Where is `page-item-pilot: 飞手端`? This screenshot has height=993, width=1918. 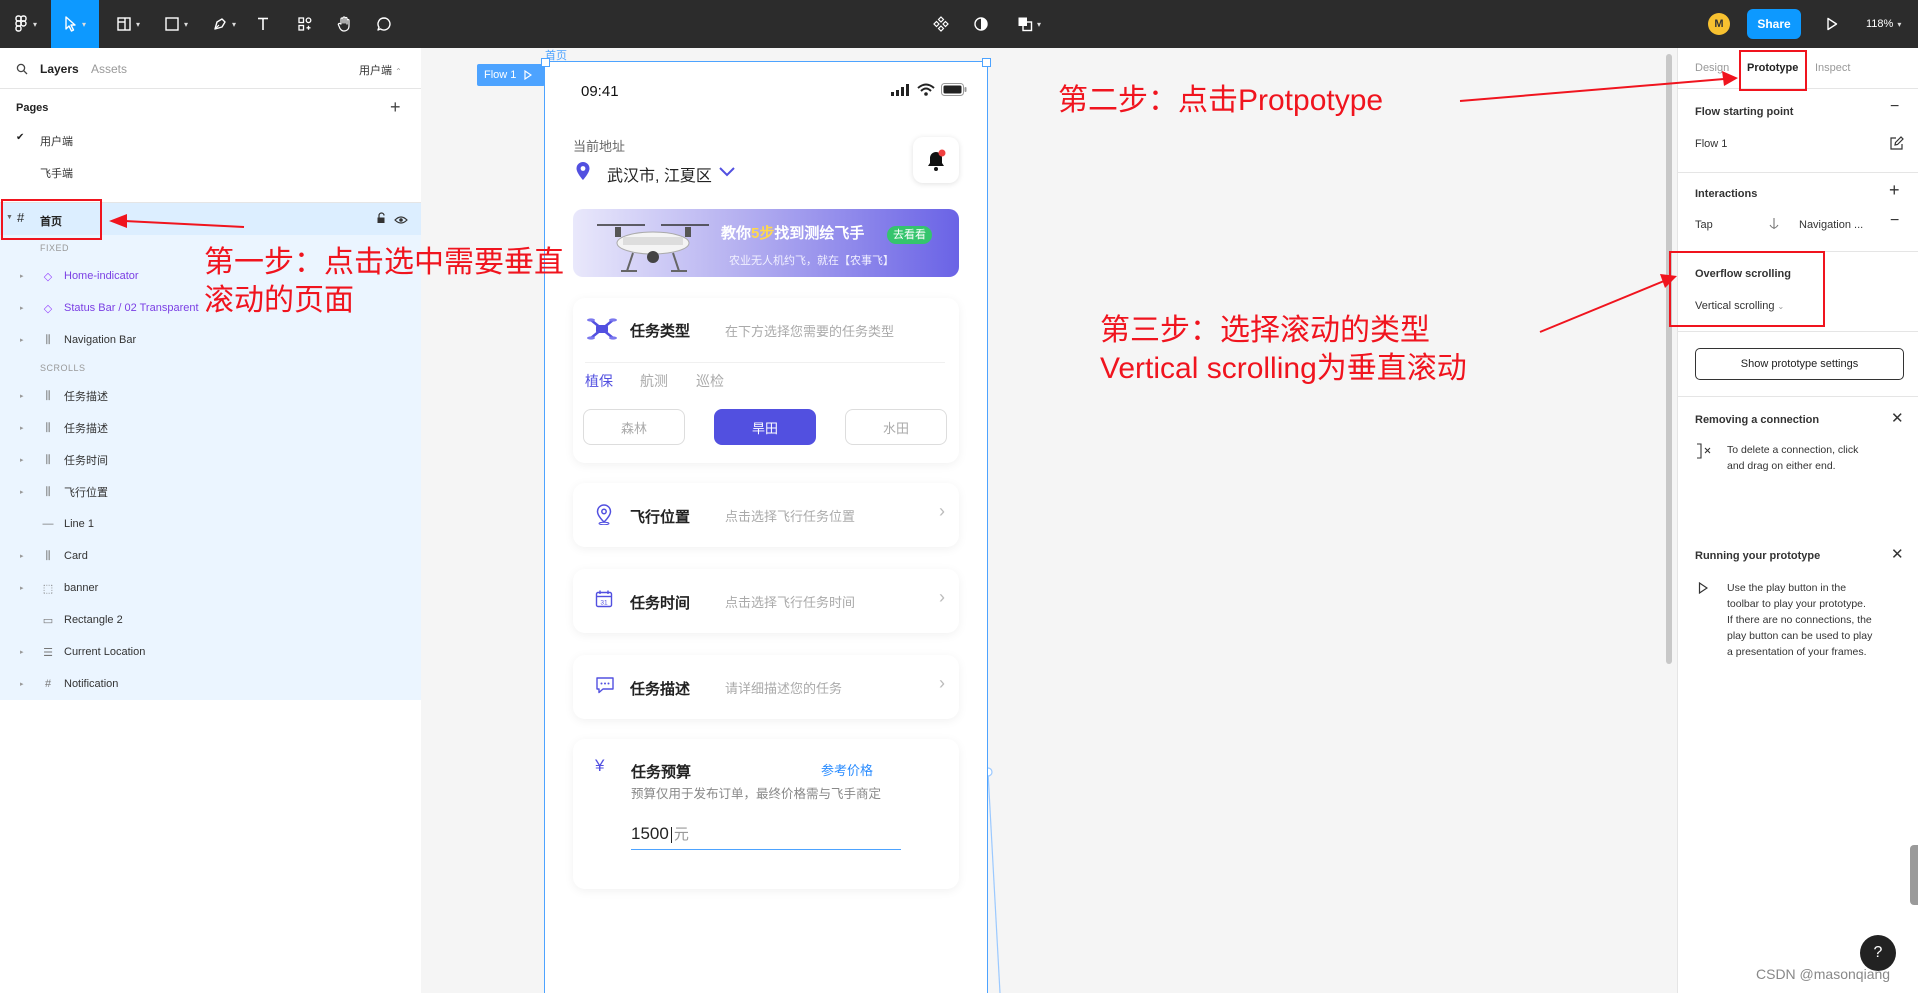 page-item-pilot: 飞手端 is located at coordinates (56, 173).